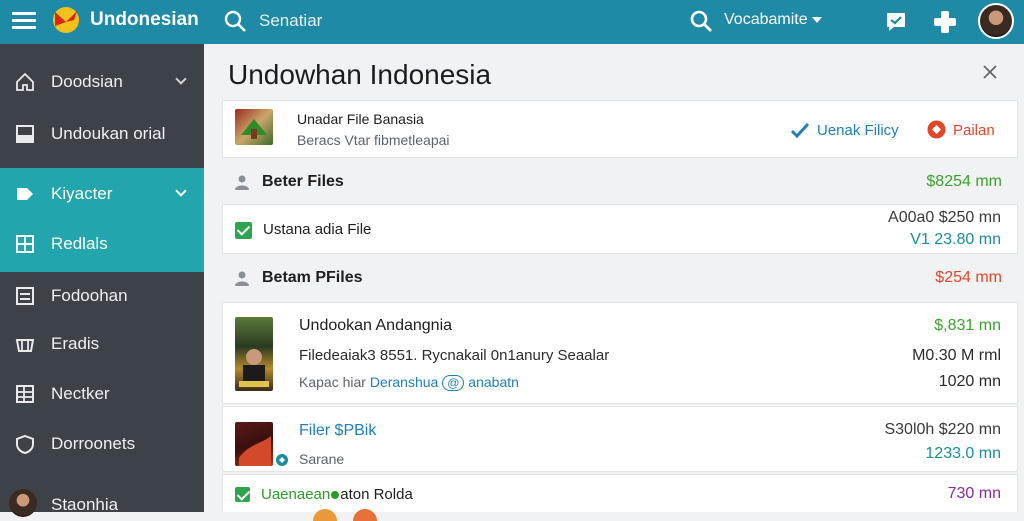 This screenshot has height=521, width=1024. I want to click on sidebar-item-fodoohan: Fodoohan, so click(102, 296).